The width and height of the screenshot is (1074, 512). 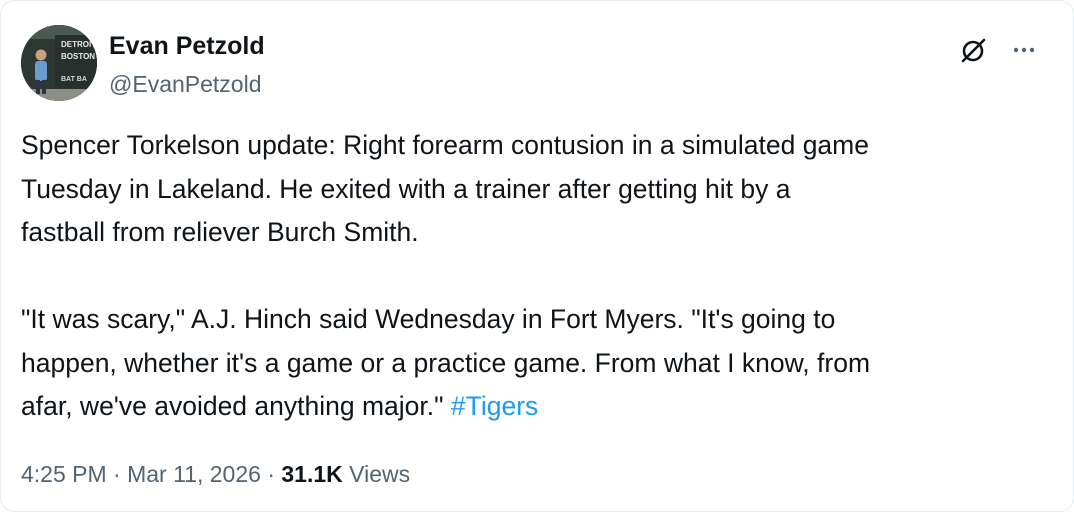 I want to click on tweet-time: 4:25 PM, so click(x=64, y=474).